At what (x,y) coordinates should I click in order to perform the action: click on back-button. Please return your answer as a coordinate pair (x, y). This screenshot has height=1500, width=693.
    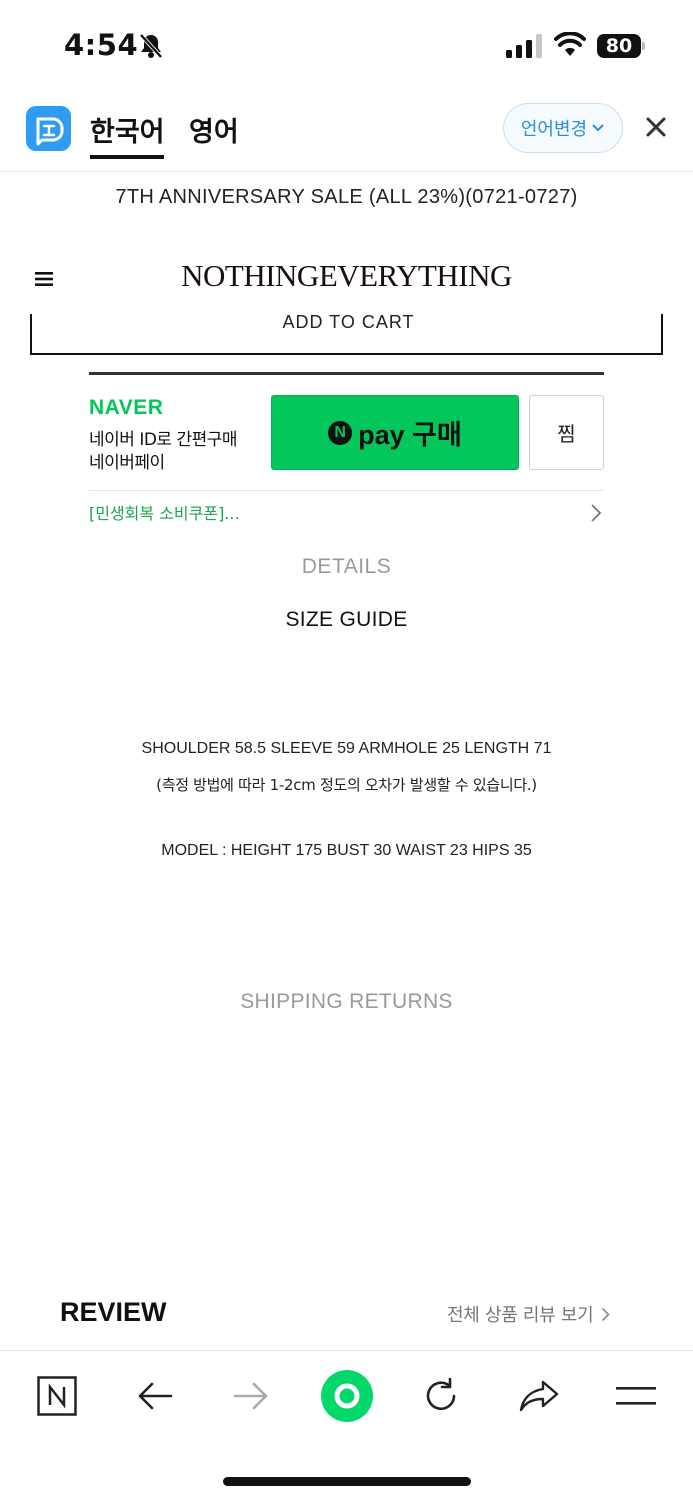
    Looking at the image, I should click on (155, 1396).